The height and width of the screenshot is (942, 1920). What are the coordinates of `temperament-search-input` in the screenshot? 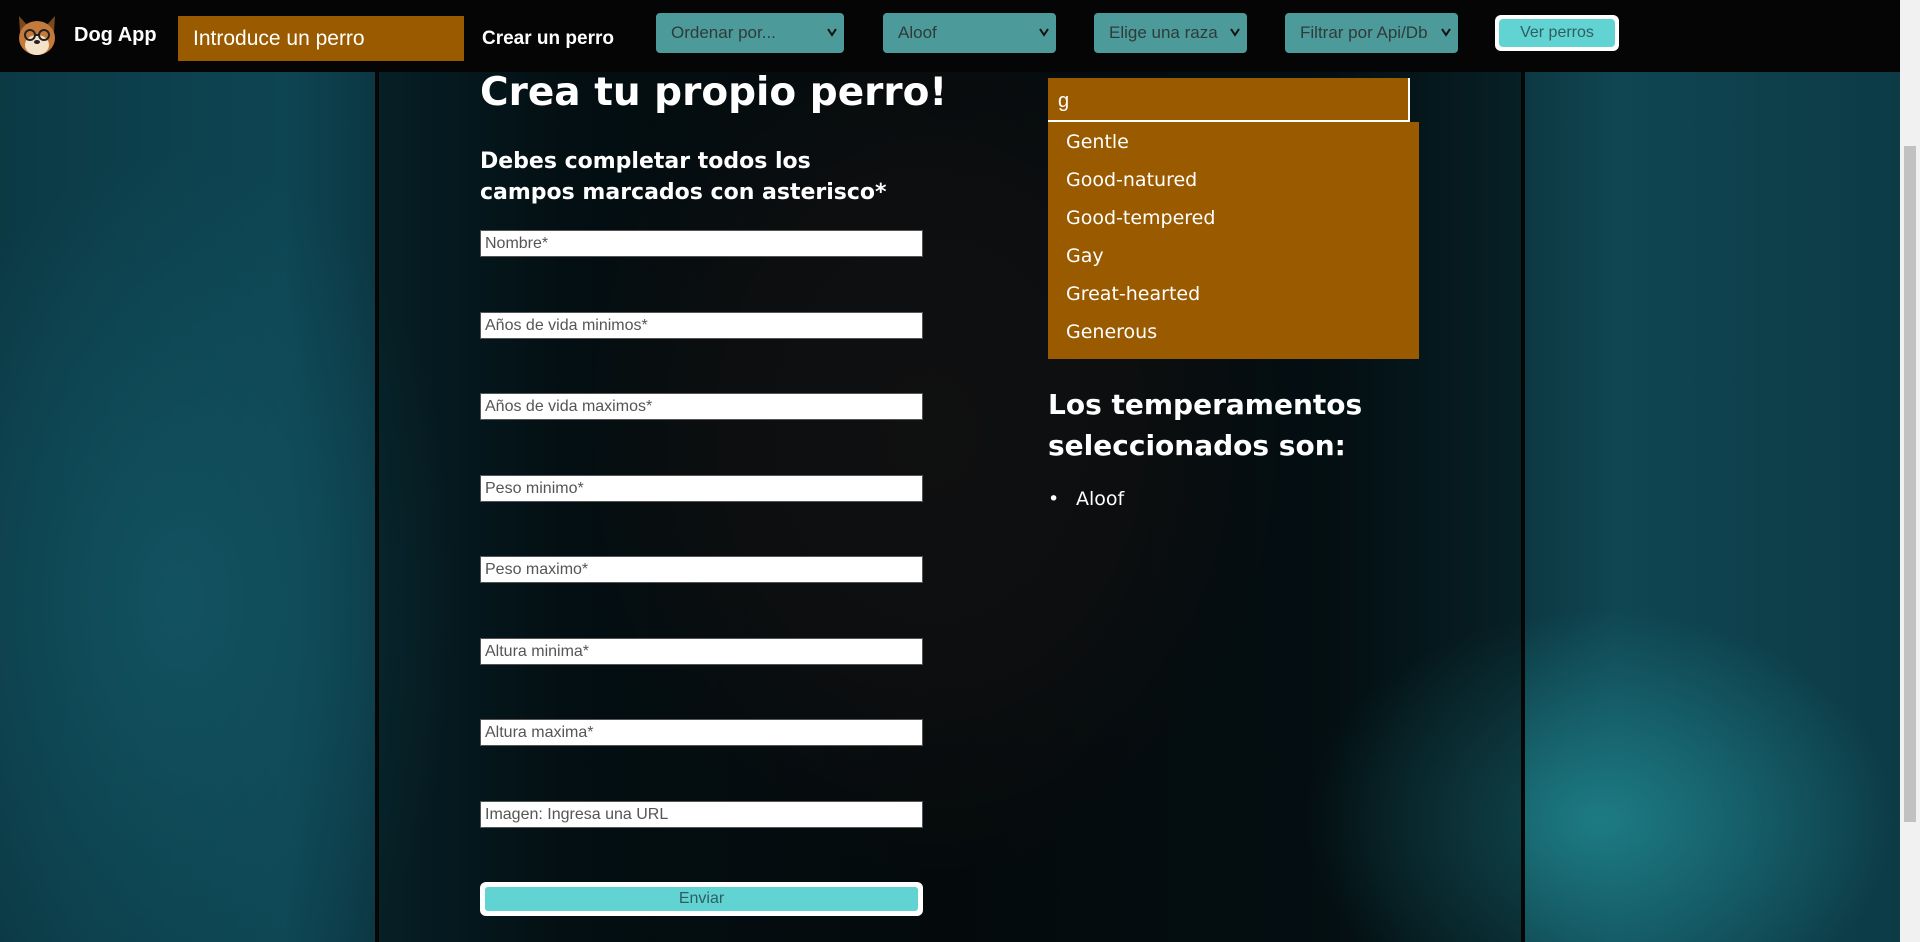 It's located at (1229, 100).